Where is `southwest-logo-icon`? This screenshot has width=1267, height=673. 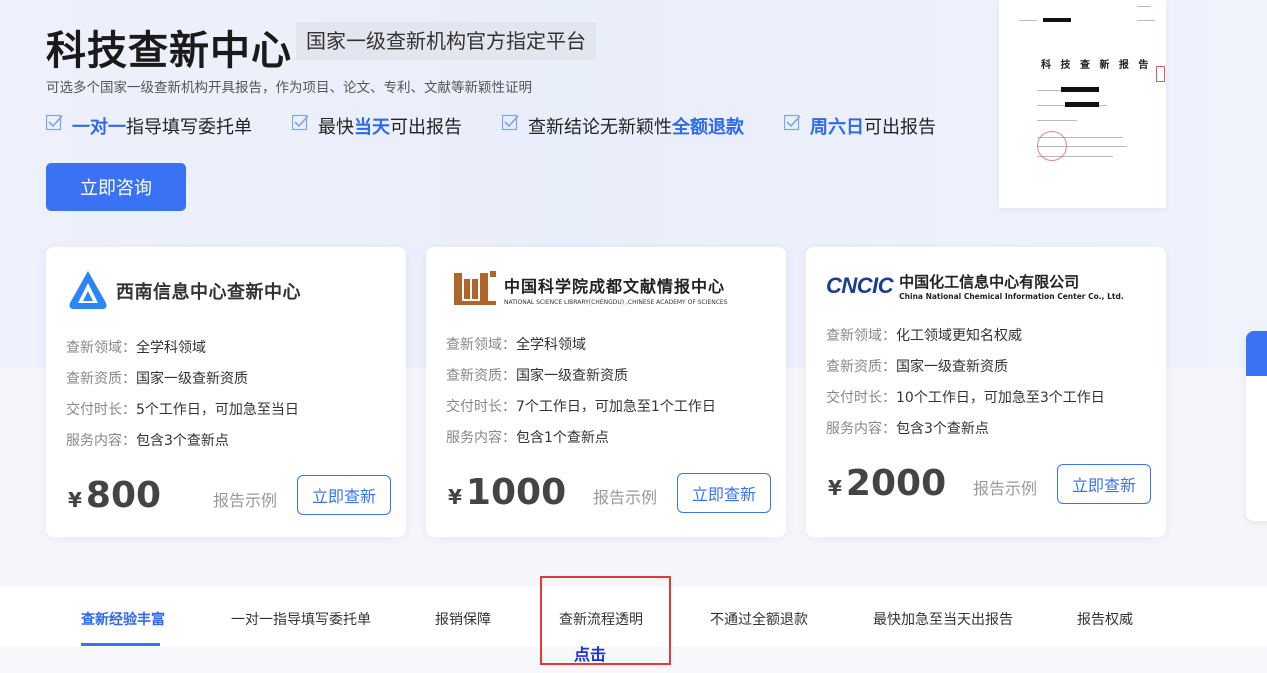
southwest-logo-icon is located at coordinates (88, 290).